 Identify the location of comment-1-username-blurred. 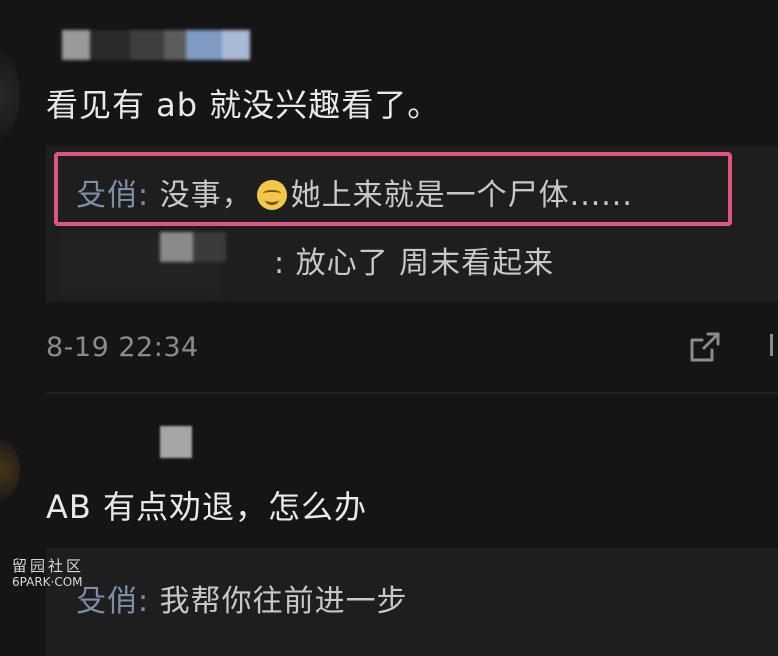
(156, 45).